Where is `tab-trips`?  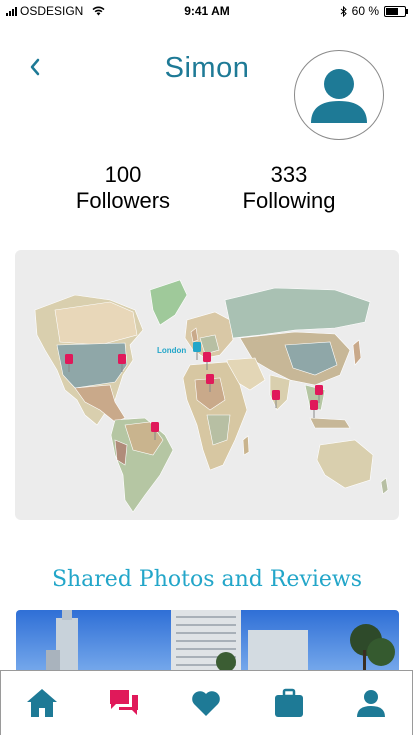
tab-trips is located at coordinates (289, 703).